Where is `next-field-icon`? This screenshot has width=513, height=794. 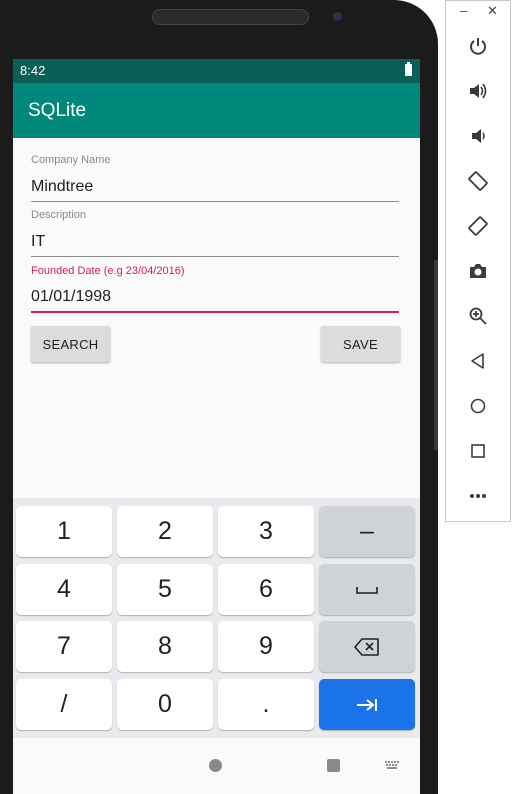
next-field-icon is located at coordinates (367, 704).